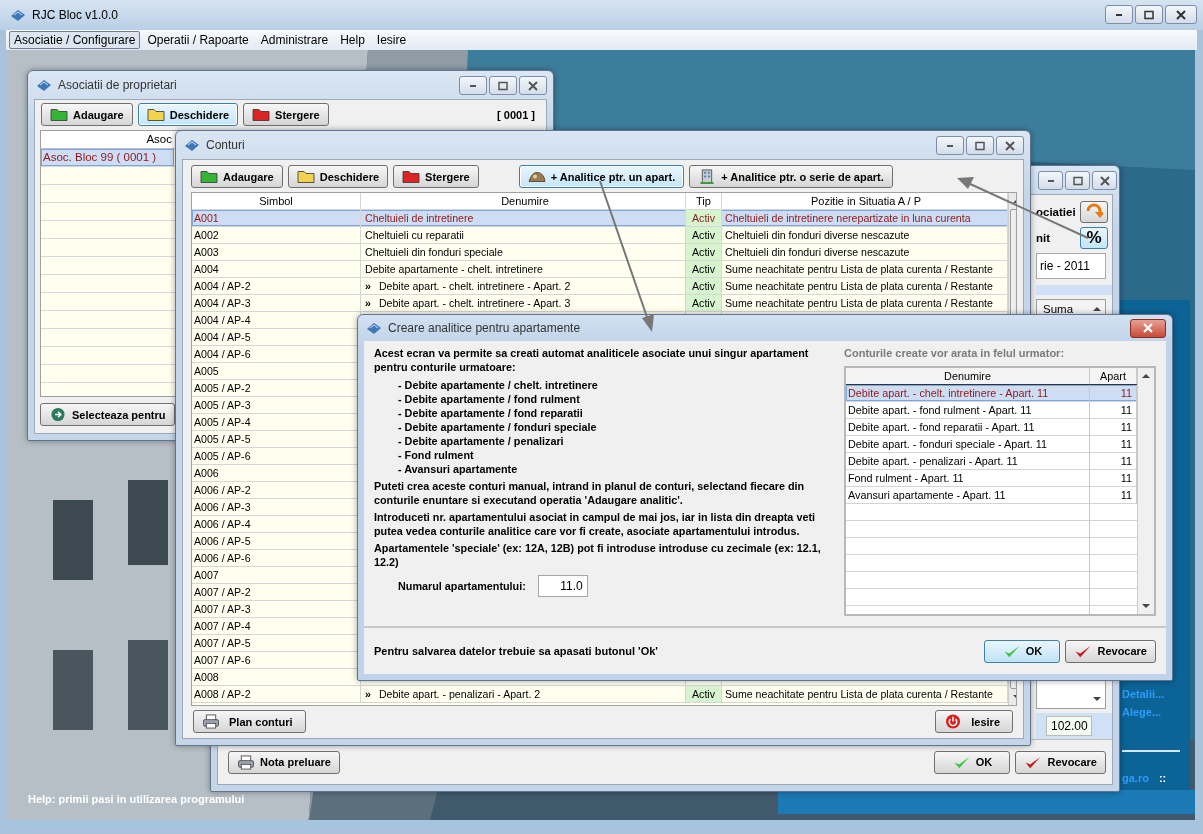 The height and width of the screenshot is (834, 1203). Describe the element at coordinates (458, 469) in the screenshot. I see `list-item: - Avansuri apartamente` at that location.